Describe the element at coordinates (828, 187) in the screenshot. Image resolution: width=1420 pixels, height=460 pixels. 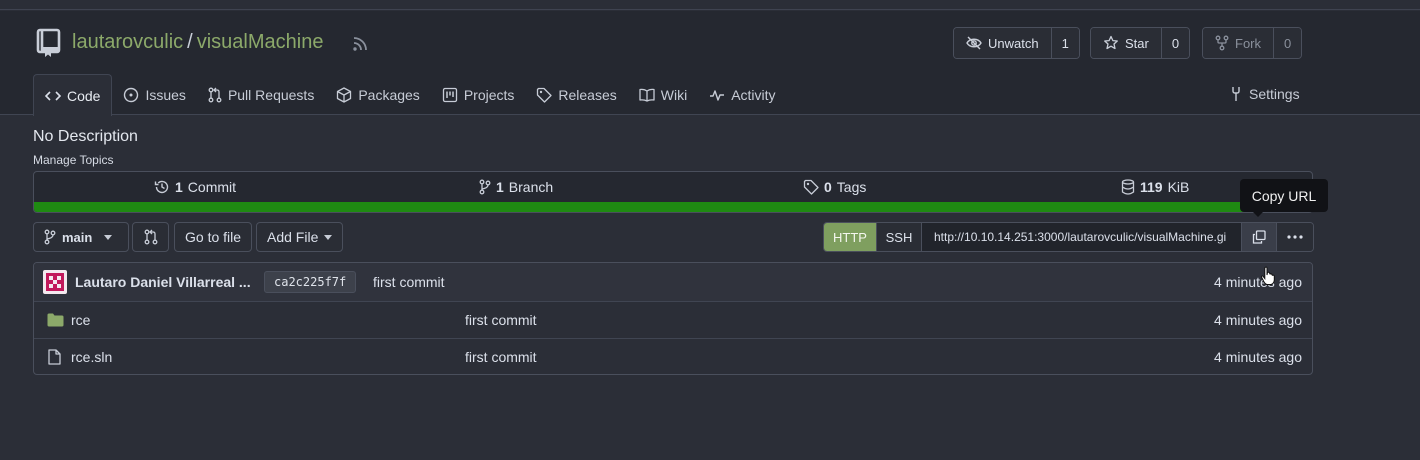
I see `tags-count: 0` at that location.